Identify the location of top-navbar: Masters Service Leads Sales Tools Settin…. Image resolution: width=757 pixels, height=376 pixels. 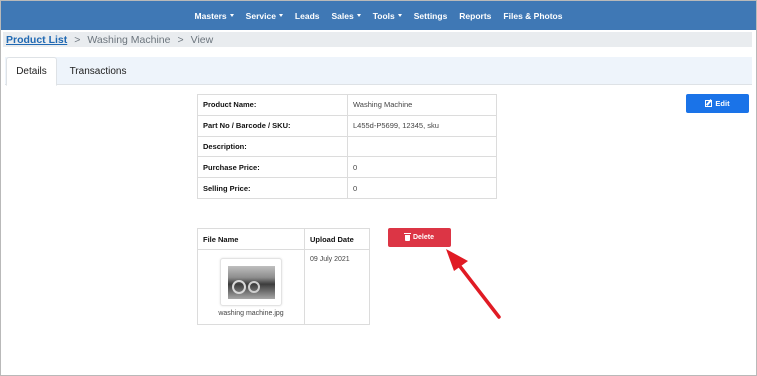
(378, 15).